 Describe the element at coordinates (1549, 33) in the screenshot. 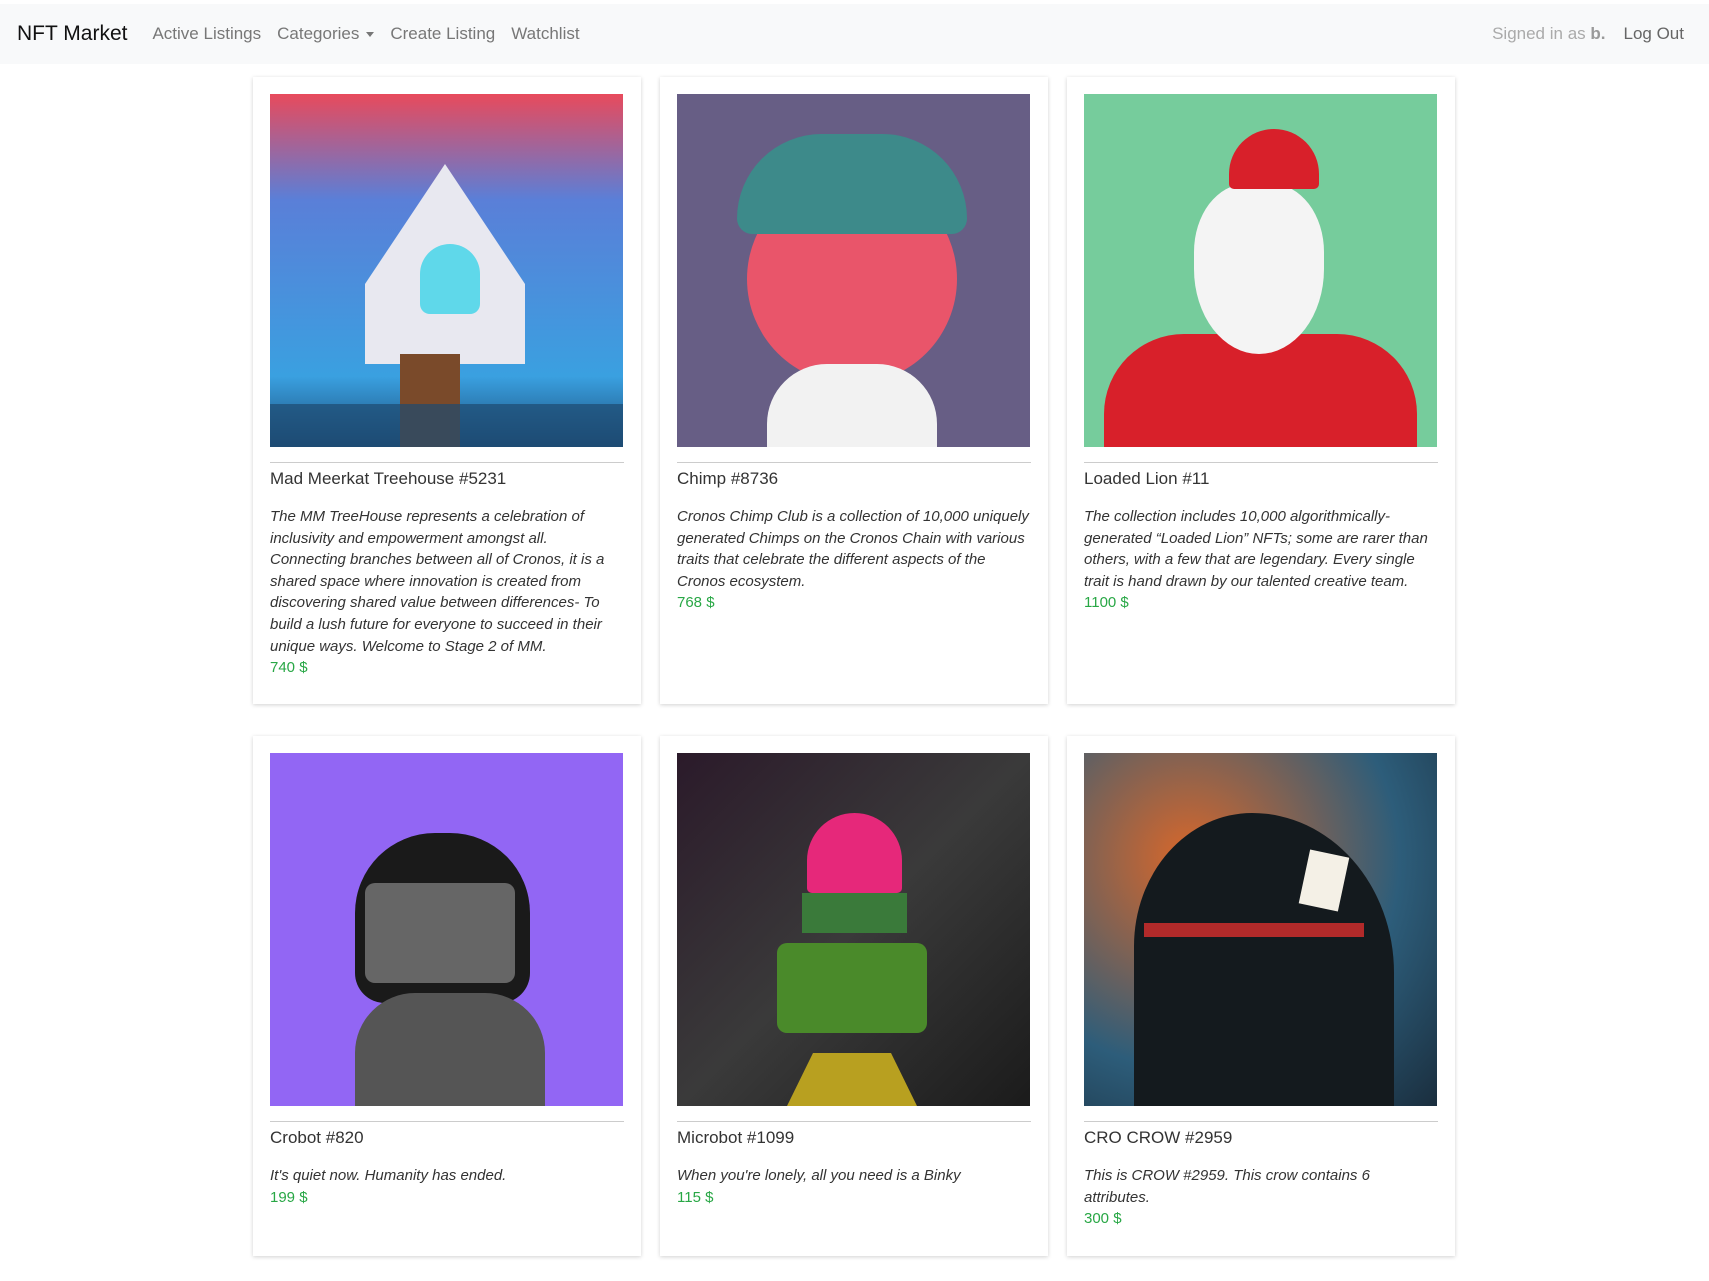

I see `signed-in-text: Signed in as b.` at that location.